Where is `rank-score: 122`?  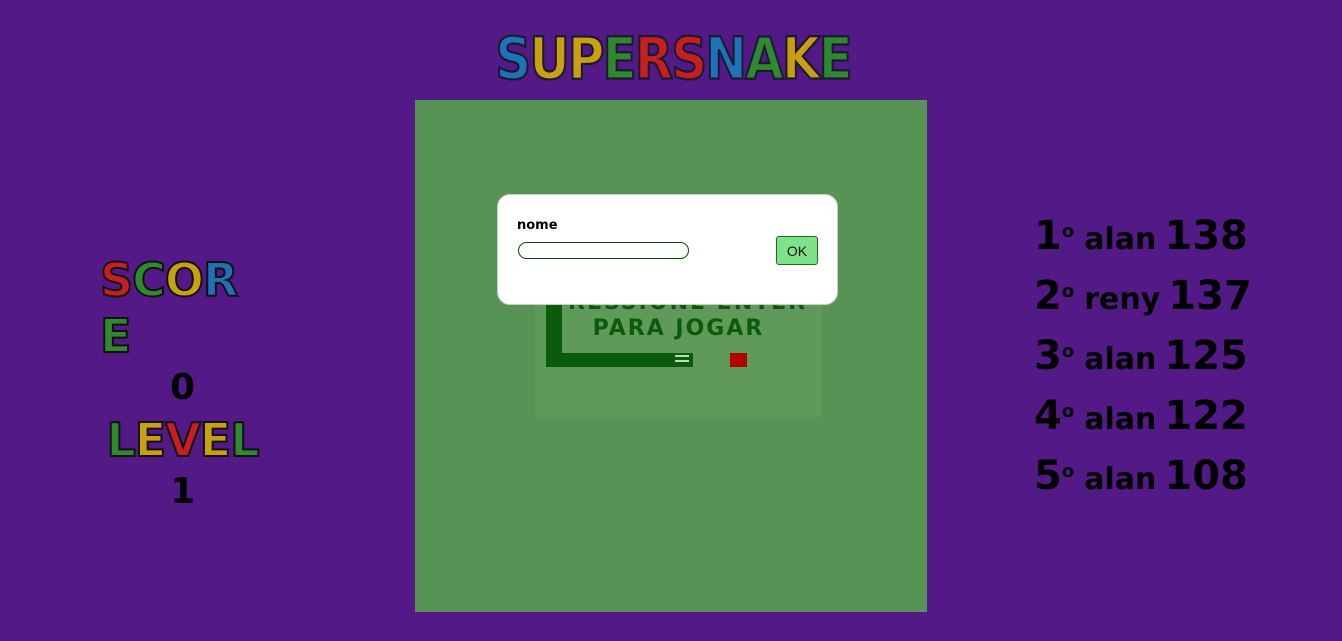 rank-score: 122 is located at coordinates (1206, 416).